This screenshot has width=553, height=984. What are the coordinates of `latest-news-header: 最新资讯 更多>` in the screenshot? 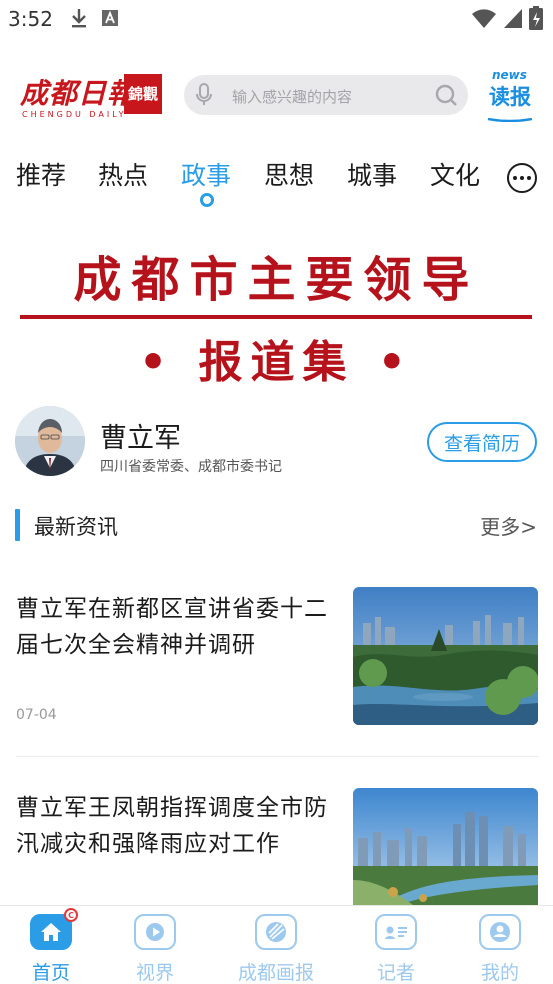 It's located at (276, 525).